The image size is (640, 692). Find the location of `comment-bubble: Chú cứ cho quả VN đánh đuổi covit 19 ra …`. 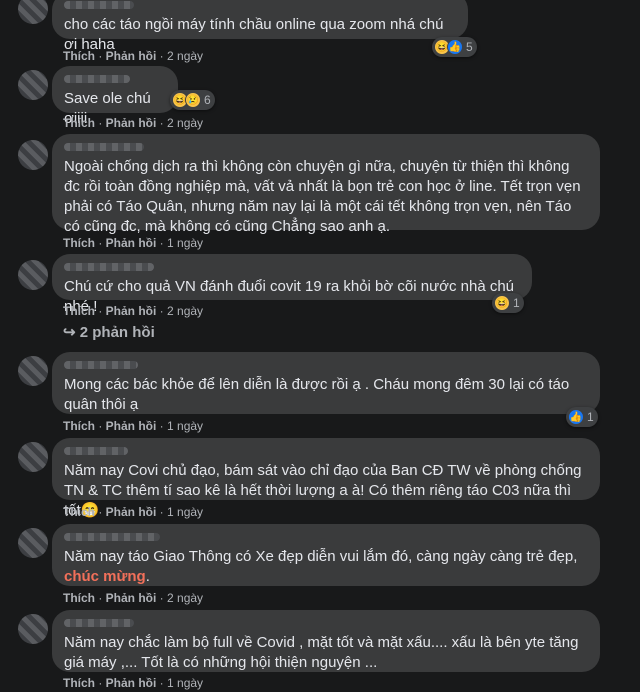

comment-bubble: Chú cứ cho quả VN đánh đuổi covit 19 ra … is located at coordinates (292, 284).